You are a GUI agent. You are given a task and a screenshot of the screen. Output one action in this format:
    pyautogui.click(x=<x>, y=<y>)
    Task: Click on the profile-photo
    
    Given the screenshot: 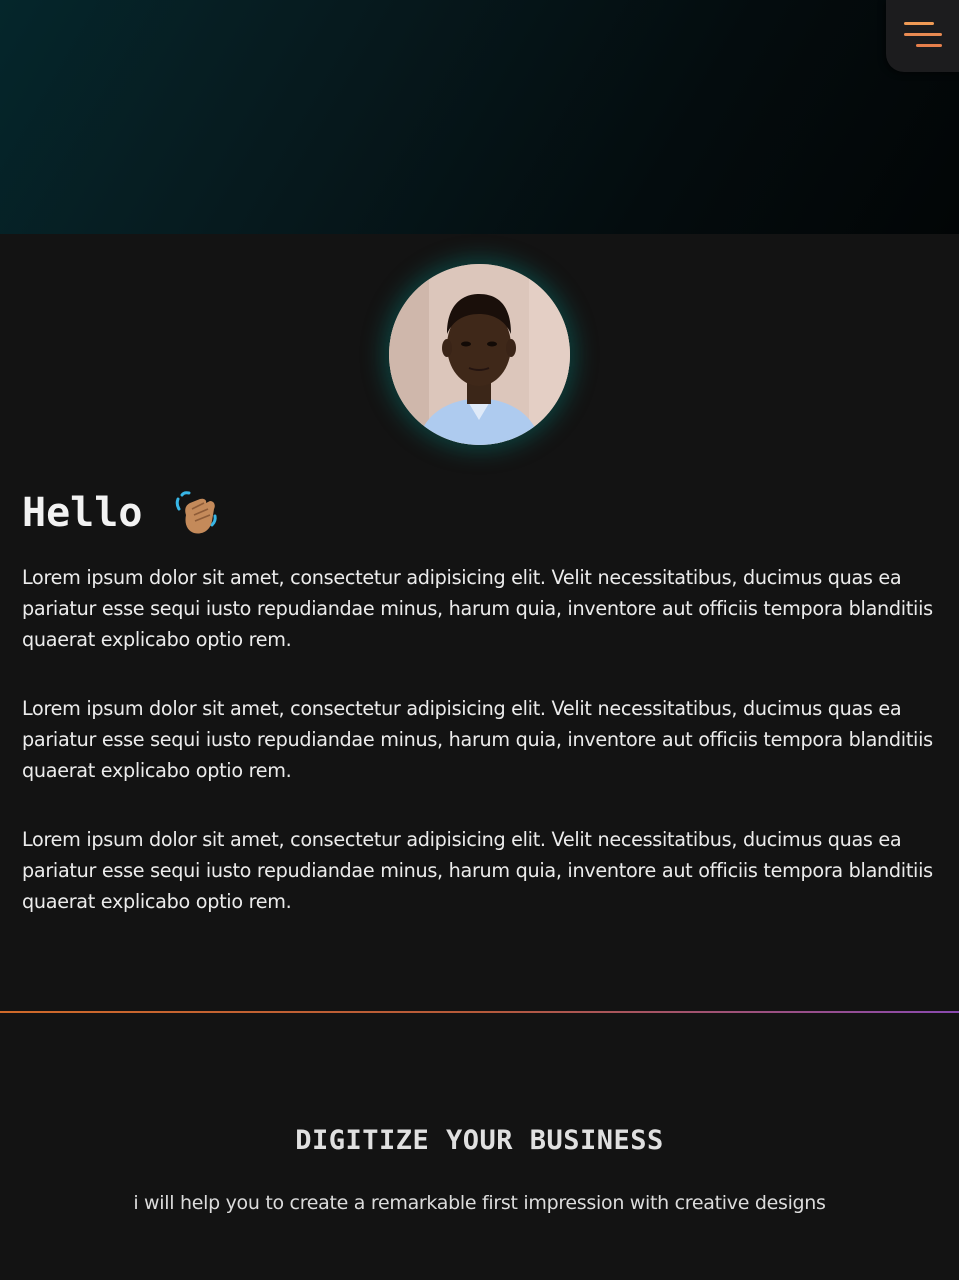 What is the action you would take?
    pyautogui.click(x=479, y=354)
    